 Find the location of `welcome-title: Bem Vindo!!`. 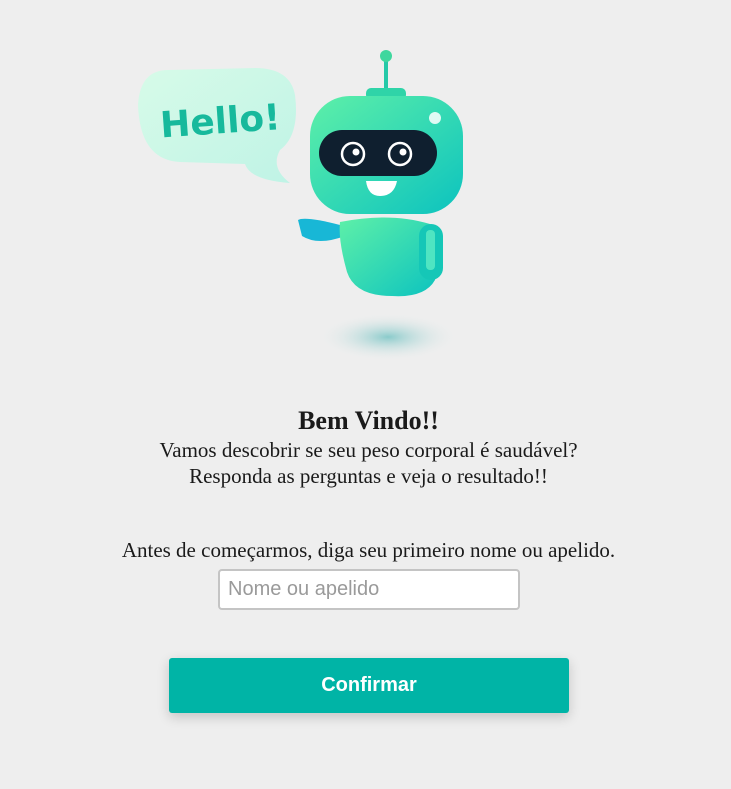

welcome-title: Bem Vindo!! is located at coordinates (368, 420).